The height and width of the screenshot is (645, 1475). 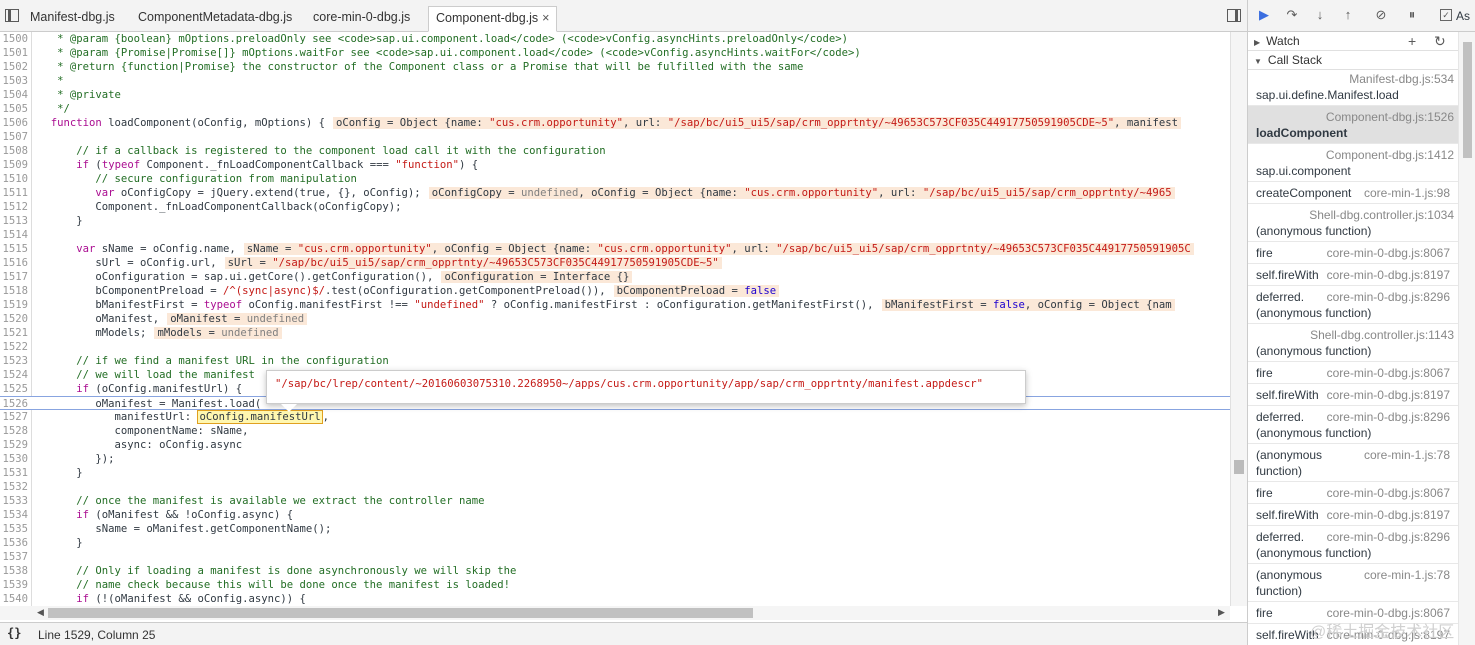 I want to click on tab-component: Component-dbg.js ×, so click(x=493, y=19).